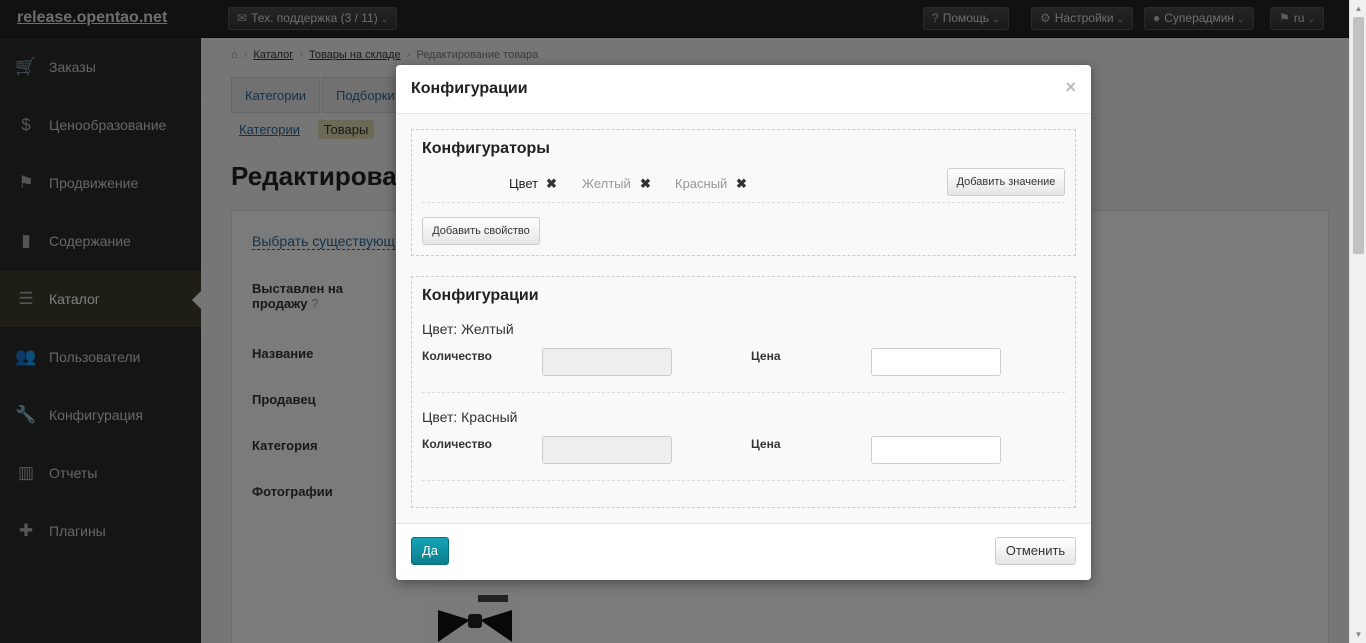 The image size is (1366, 643). What do you see at coordinates (470, 417) in the screenshot?
I see `configuration-name: Цвет: Красный` at bounding box center [470, 417].